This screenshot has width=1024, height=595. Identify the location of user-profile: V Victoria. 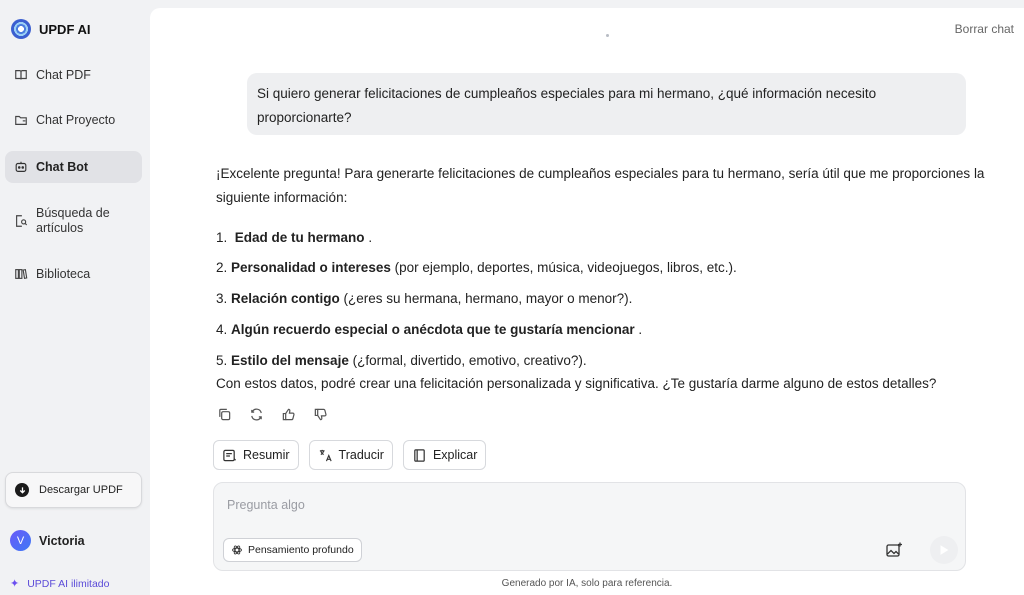
(47, 540).